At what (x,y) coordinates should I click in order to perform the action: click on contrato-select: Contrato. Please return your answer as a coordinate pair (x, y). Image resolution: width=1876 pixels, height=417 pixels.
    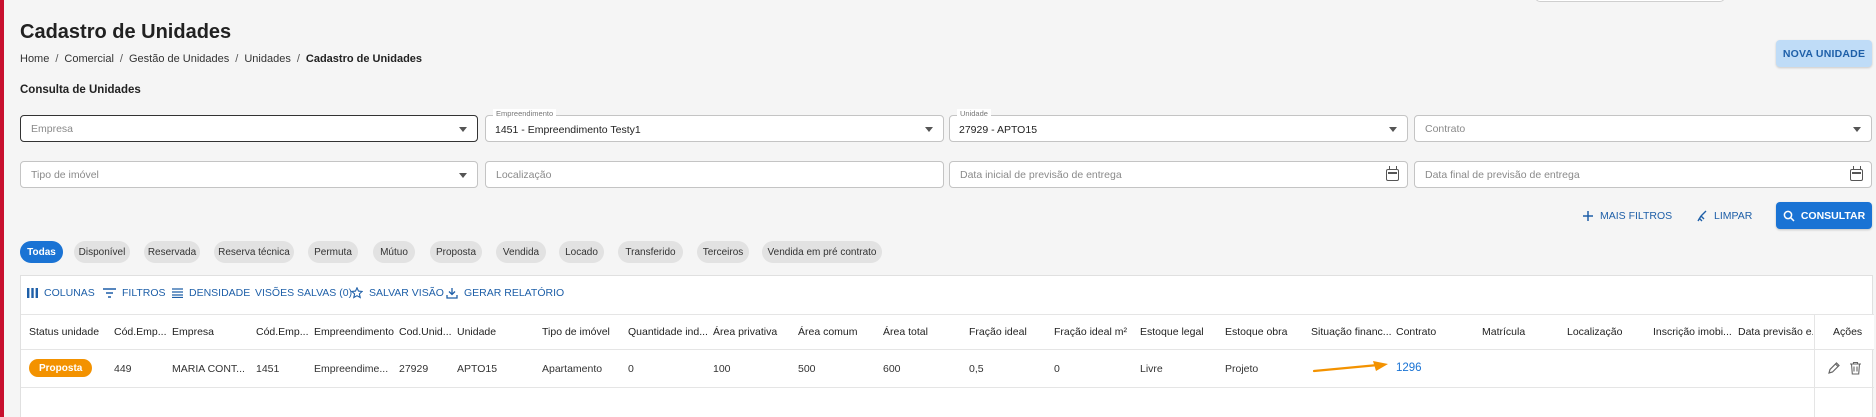
    Looking at the image, I should click on (1643, 128).